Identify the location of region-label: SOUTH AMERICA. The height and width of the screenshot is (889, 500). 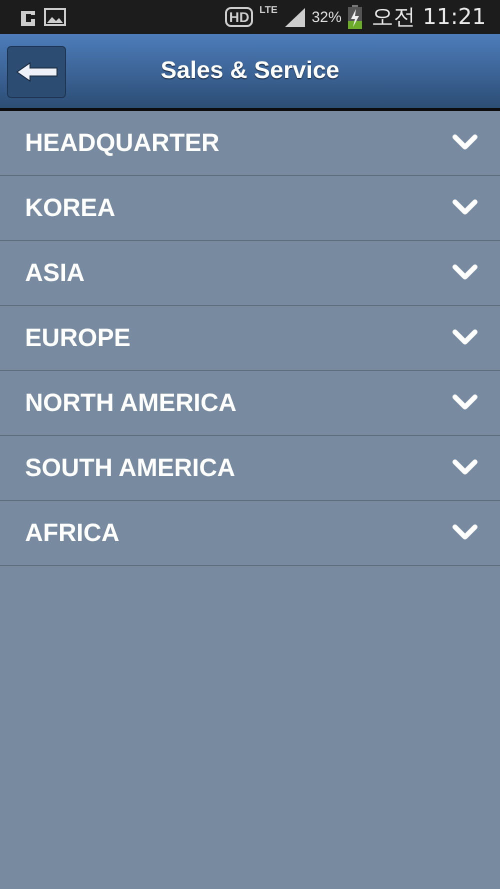
(130, 468).